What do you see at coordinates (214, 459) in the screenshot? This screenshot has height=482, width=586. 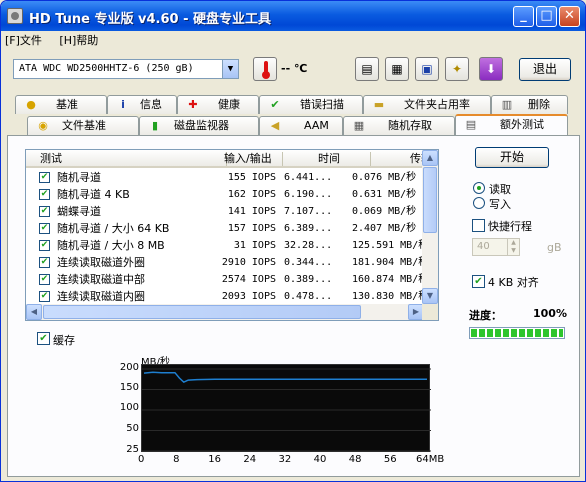 I see `x-tick-label: 16` at bounding box center [214, 459].